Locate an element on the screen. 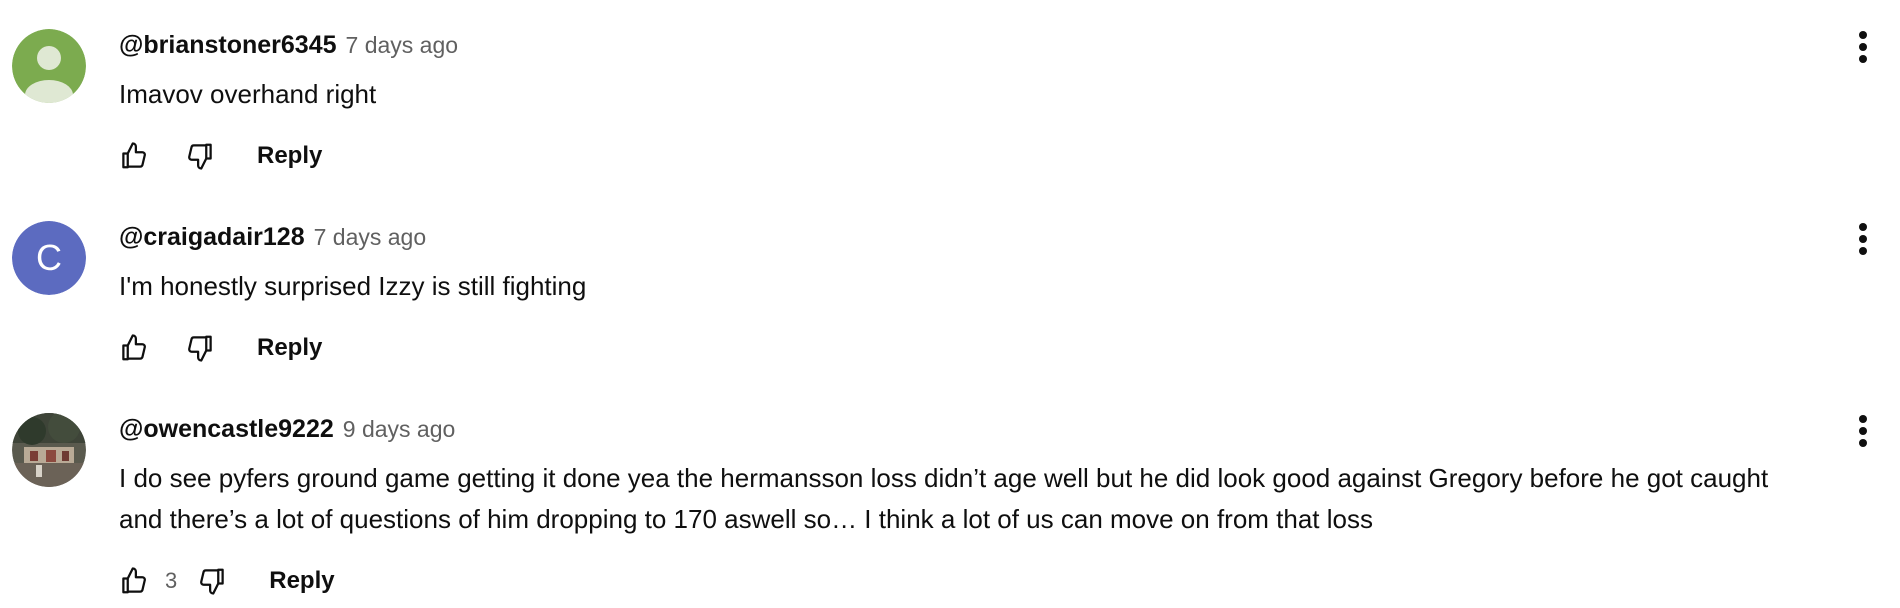 This screenshot has width=1900, height=608. comment-timestamp: 9 days ago is located at coordinates (399, 429).